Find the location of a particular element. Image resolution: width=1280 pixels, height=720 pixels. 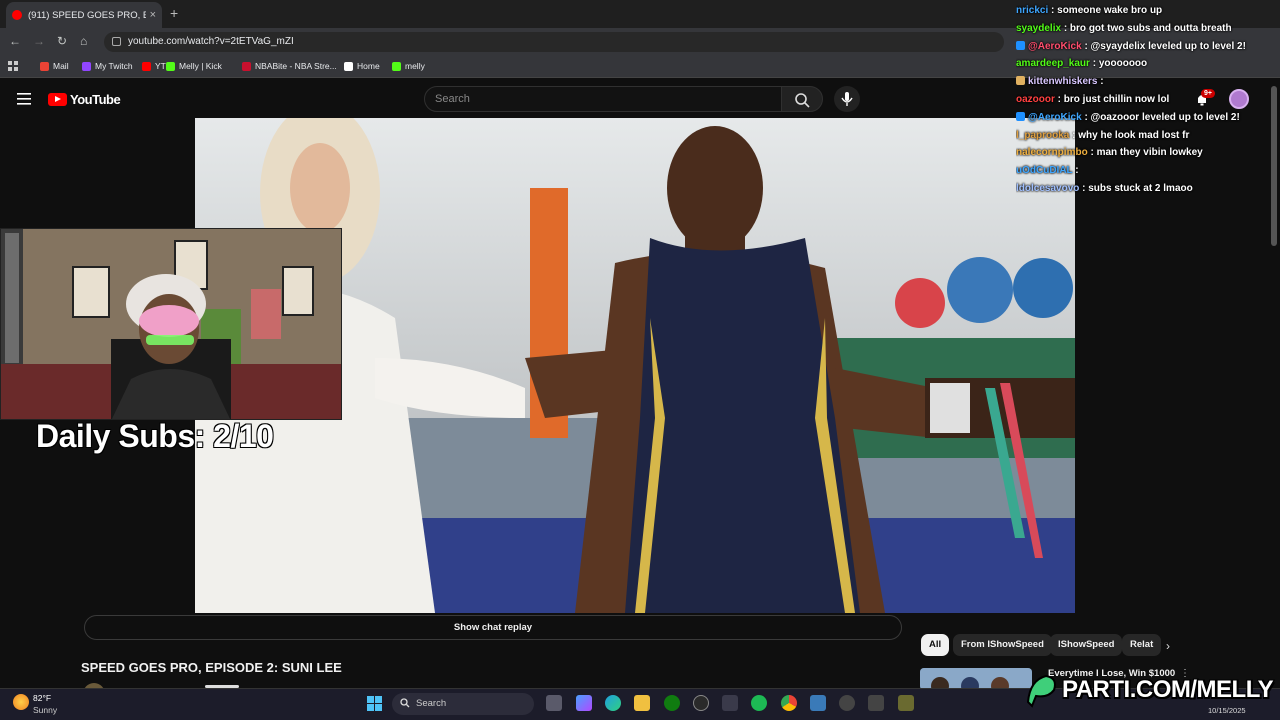

chat-username: l_paprooka is located at coordinates (1042, 135).